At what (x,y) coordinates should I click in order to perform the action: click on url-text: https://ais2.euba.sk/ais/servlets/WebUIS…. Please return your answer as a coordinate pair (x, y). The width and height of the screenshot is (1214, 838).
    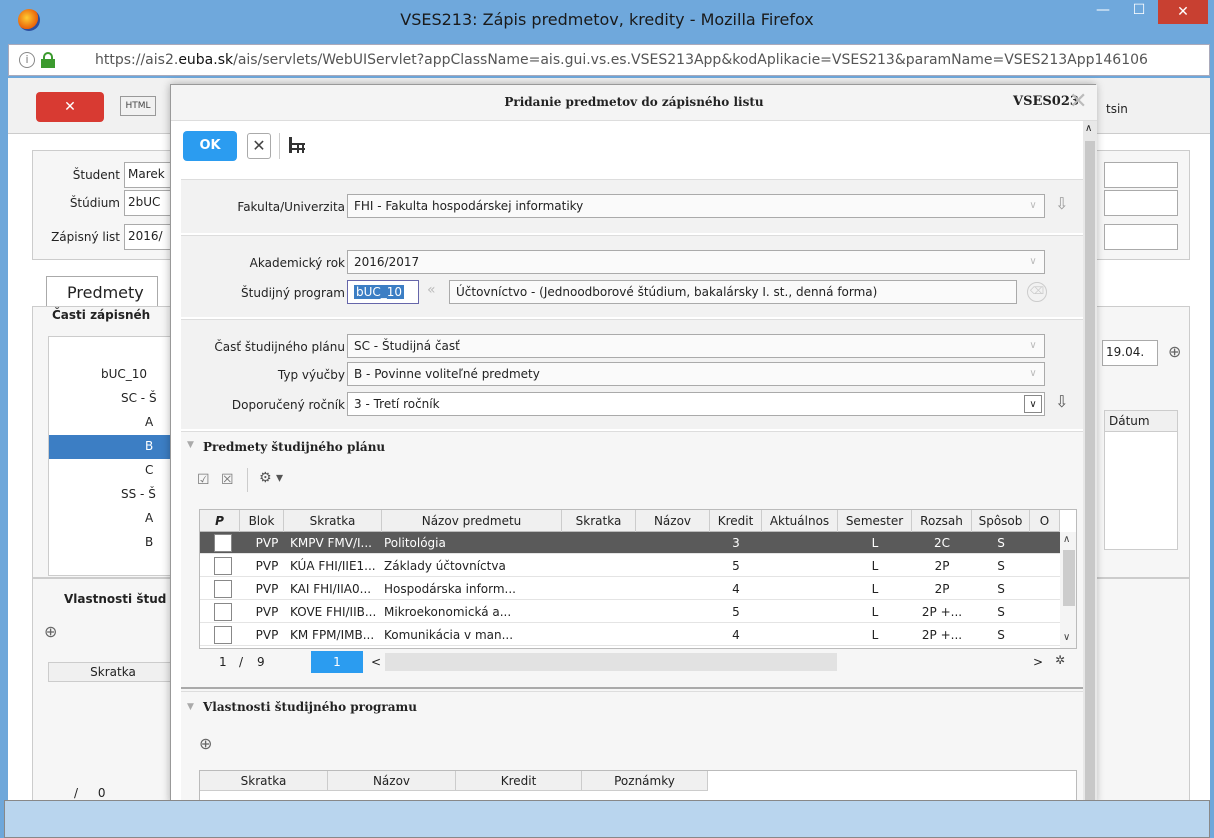
    Looking at the image, I should click on (621, 60).